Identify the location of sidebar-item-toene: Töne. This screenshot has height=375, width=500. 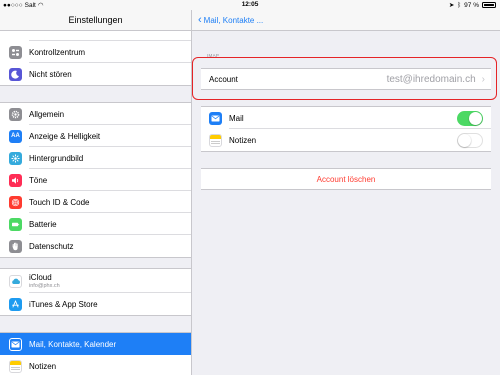
(95, 180).